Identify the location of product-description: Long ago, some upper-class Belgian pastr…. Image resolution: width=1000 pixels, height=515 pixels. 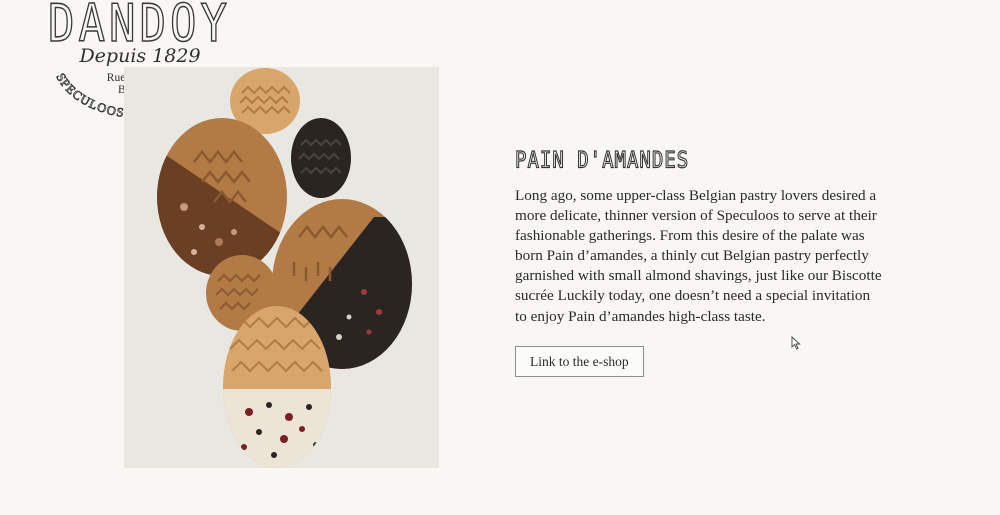
(698, 256).